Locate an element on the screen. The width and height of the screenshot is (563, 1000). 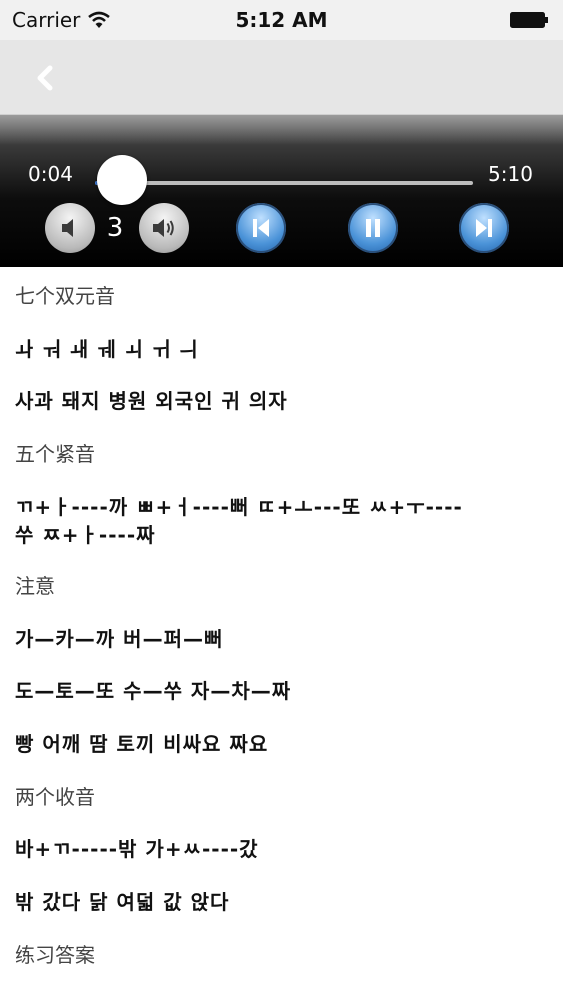
volume-down-button is located at coordinates (70, 228).